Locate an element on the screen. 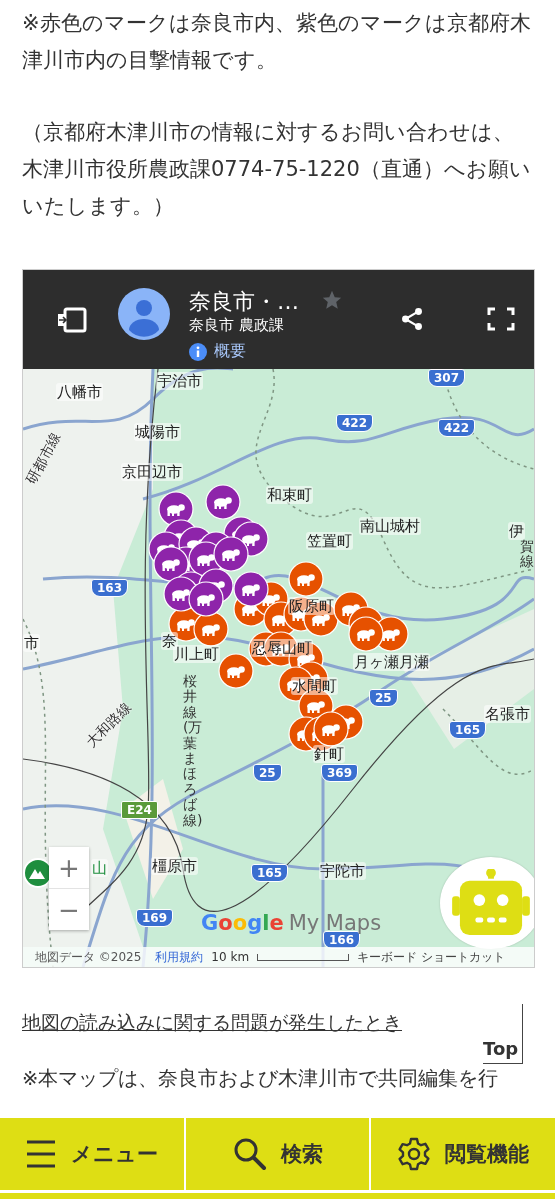 The height and width of the screenshot is (1199, 555). zoom-in-button: + is located at coordinates (69, 867).